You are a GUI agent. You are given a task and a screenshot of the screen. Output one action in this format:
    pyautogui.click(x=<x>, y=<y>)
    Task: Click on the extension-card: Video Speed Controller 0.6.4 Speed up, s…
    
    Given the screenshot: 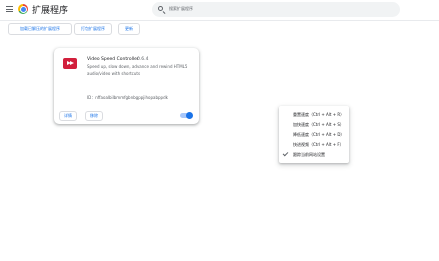 What is the action you would take?
    pyautogui.click(x=126, y=86)
    